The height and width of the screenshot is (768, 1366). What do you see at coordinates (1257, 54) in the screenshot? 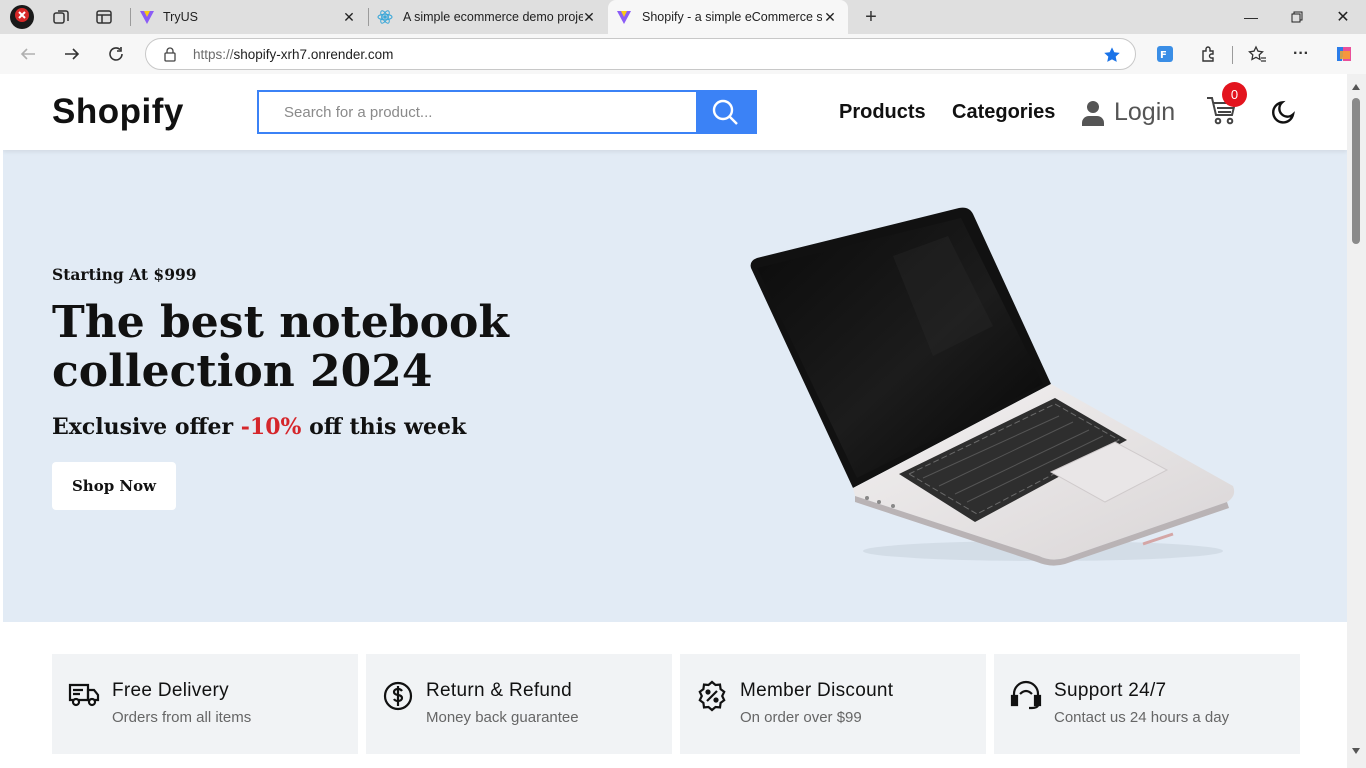
I see `favorites-icon` at bounding box center [1257, 54].